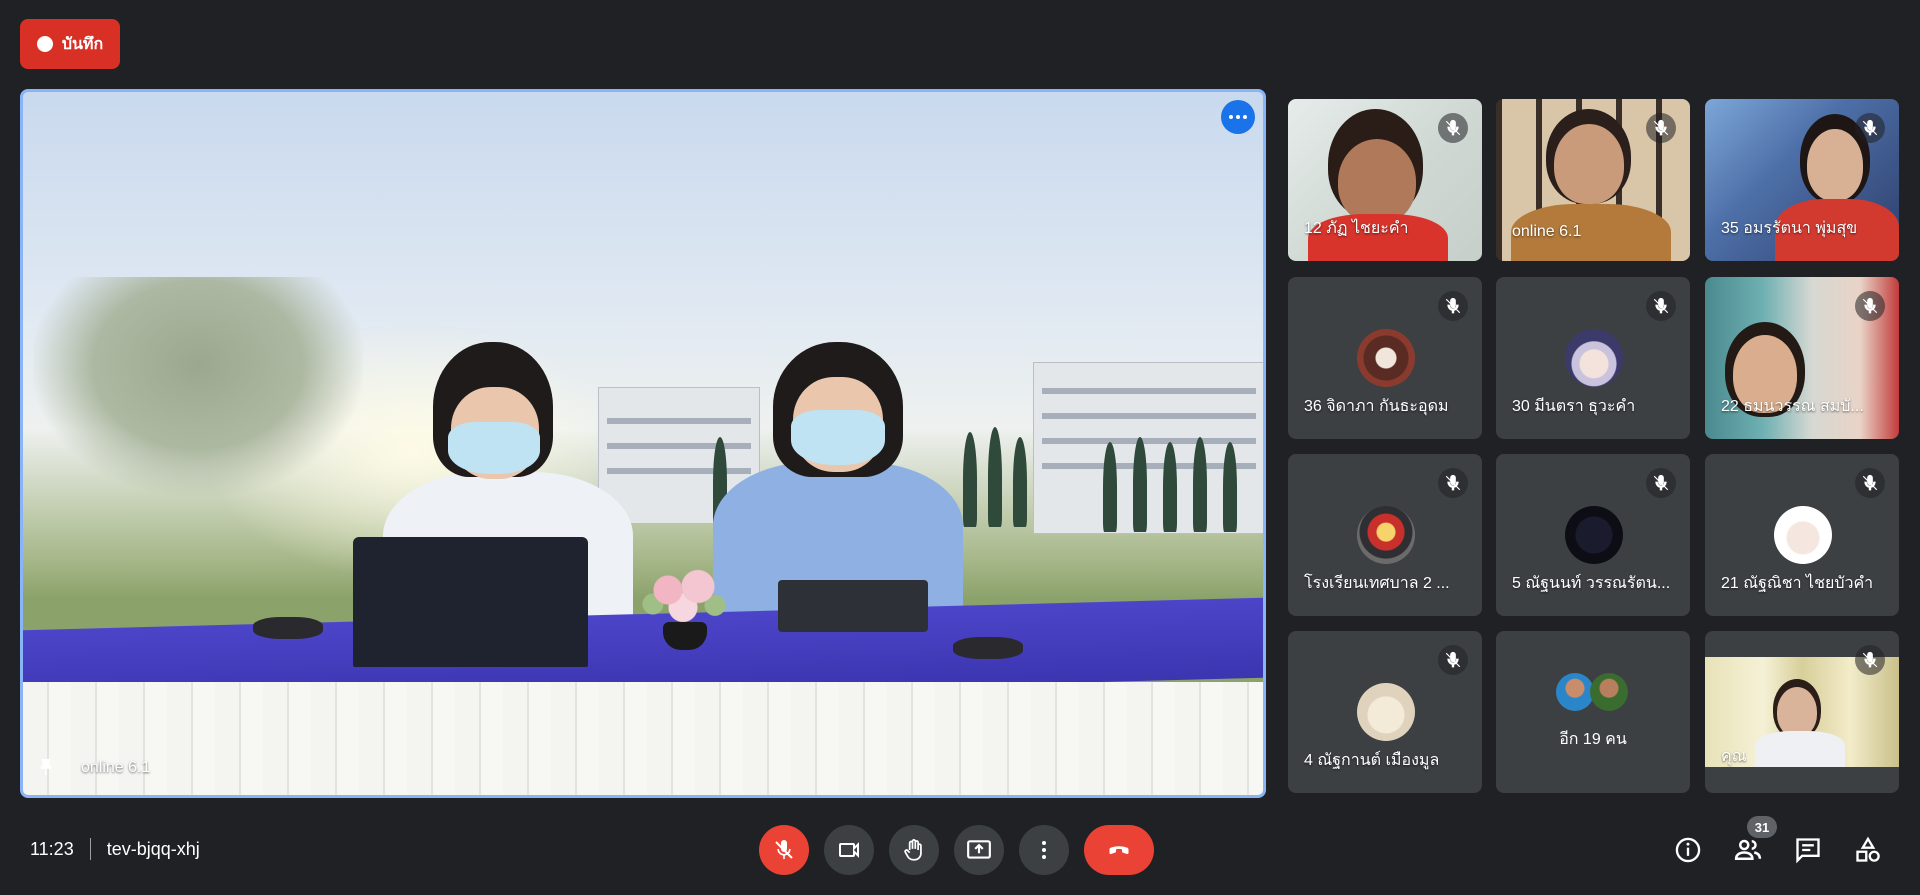  I want to click on present-button, so click(979, 850).